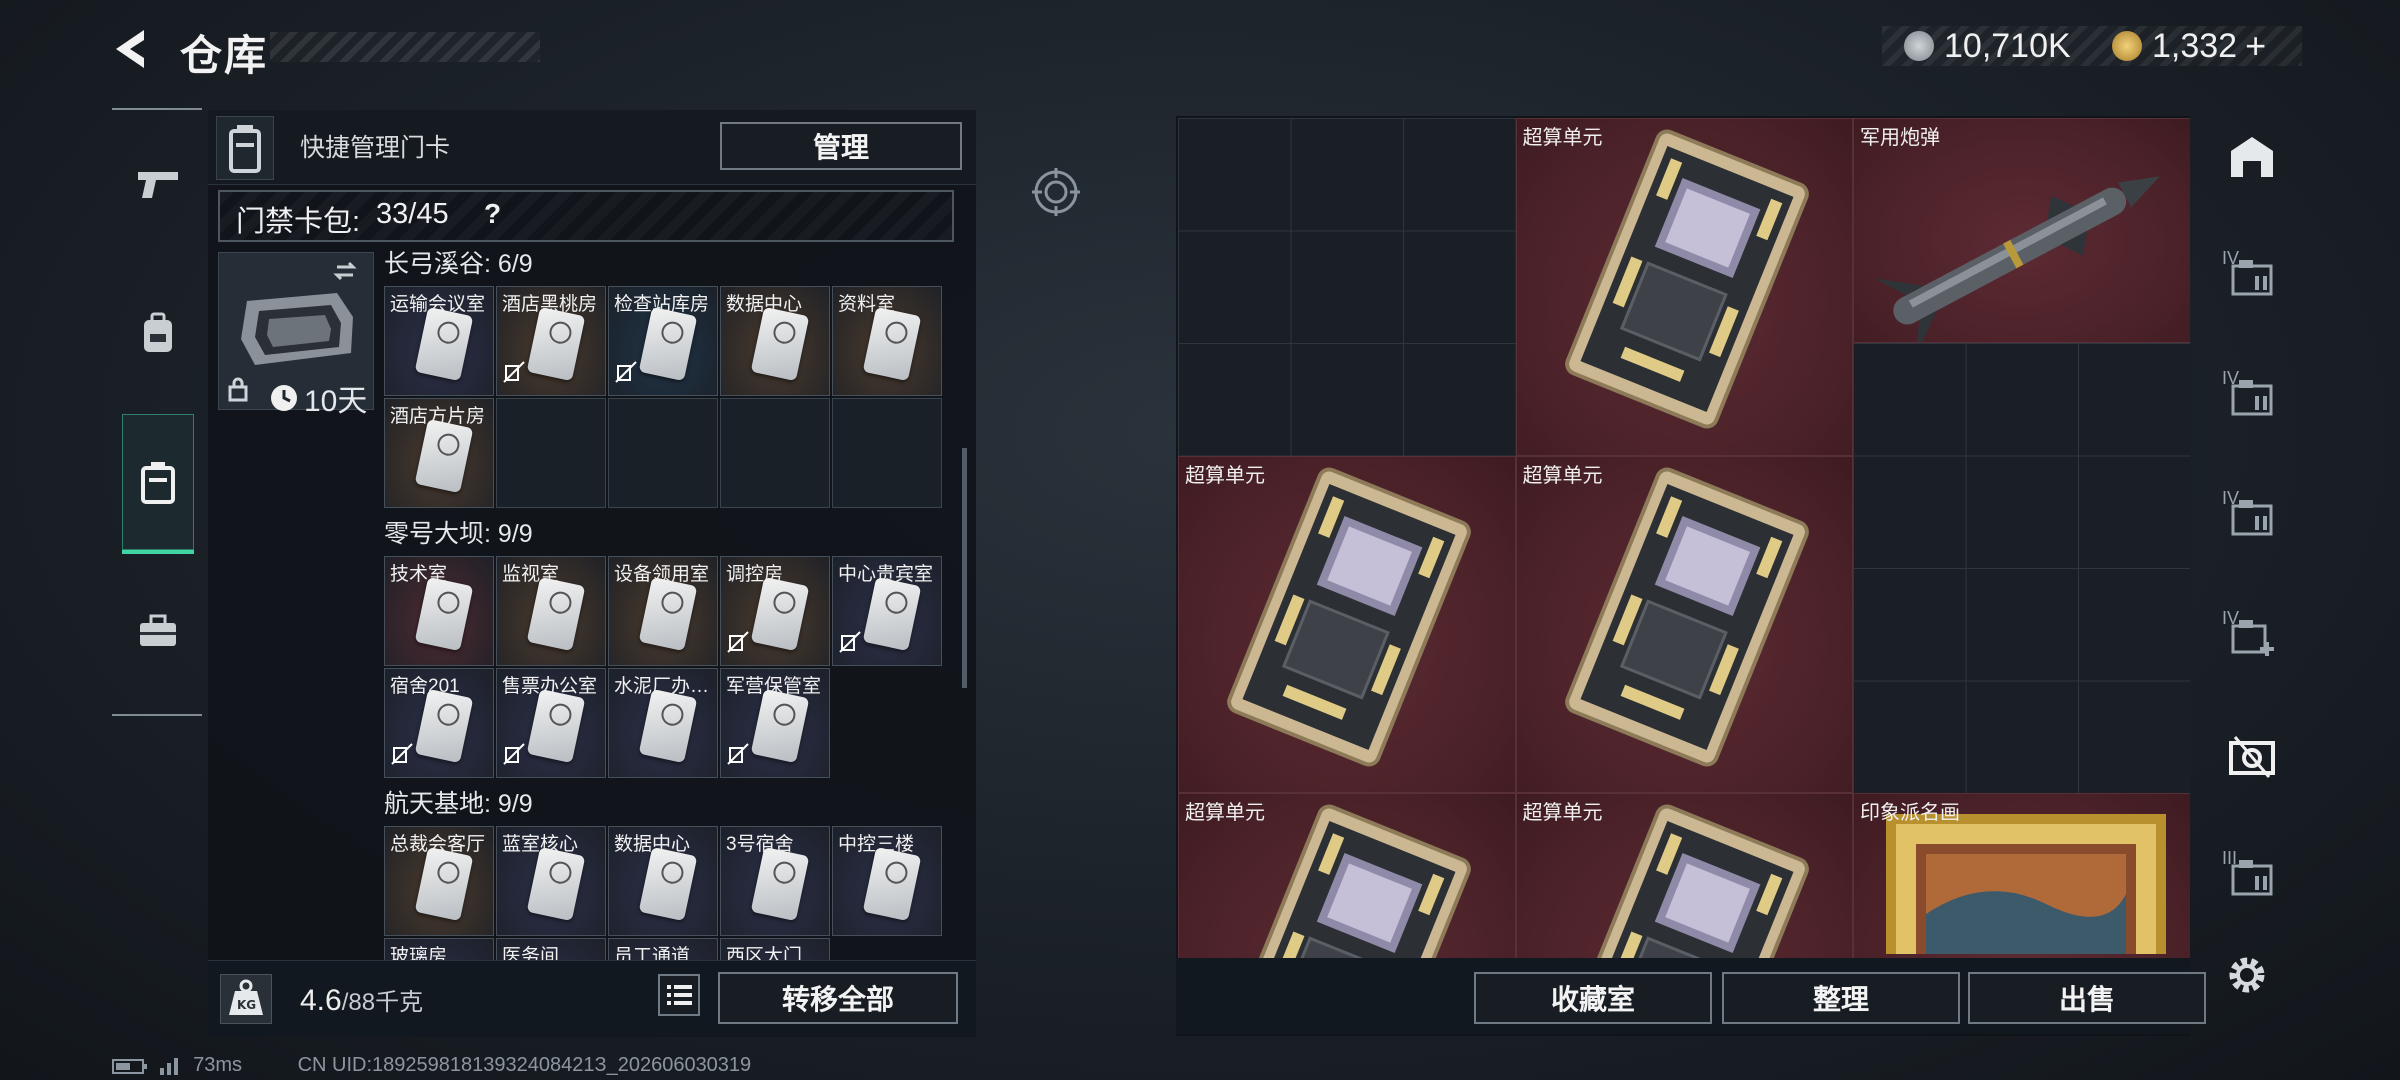 The height and width of the screenshot is (1080, 2400). Describe the element at coordinates (551, 611) in the screenshot. I see `keycard-slot: 监视室` at that location.